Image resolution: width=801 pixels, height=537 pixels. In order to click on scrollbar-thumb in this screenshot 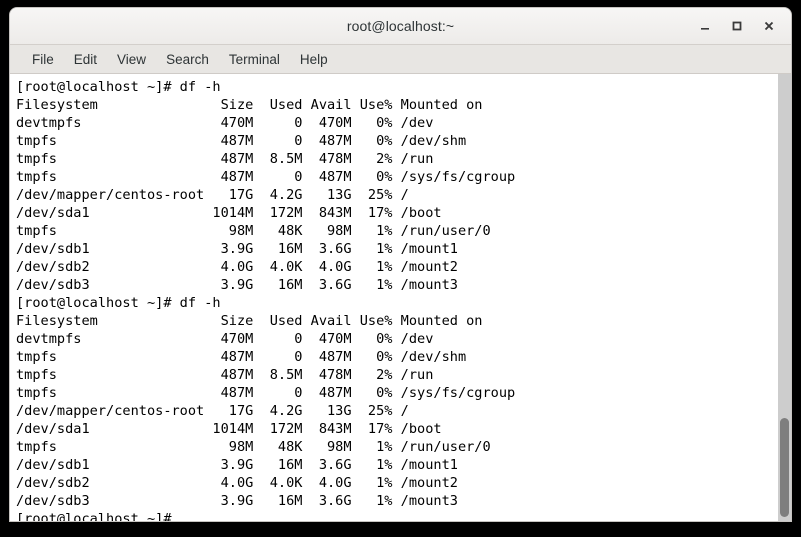, I will do `click(784, 467)`.